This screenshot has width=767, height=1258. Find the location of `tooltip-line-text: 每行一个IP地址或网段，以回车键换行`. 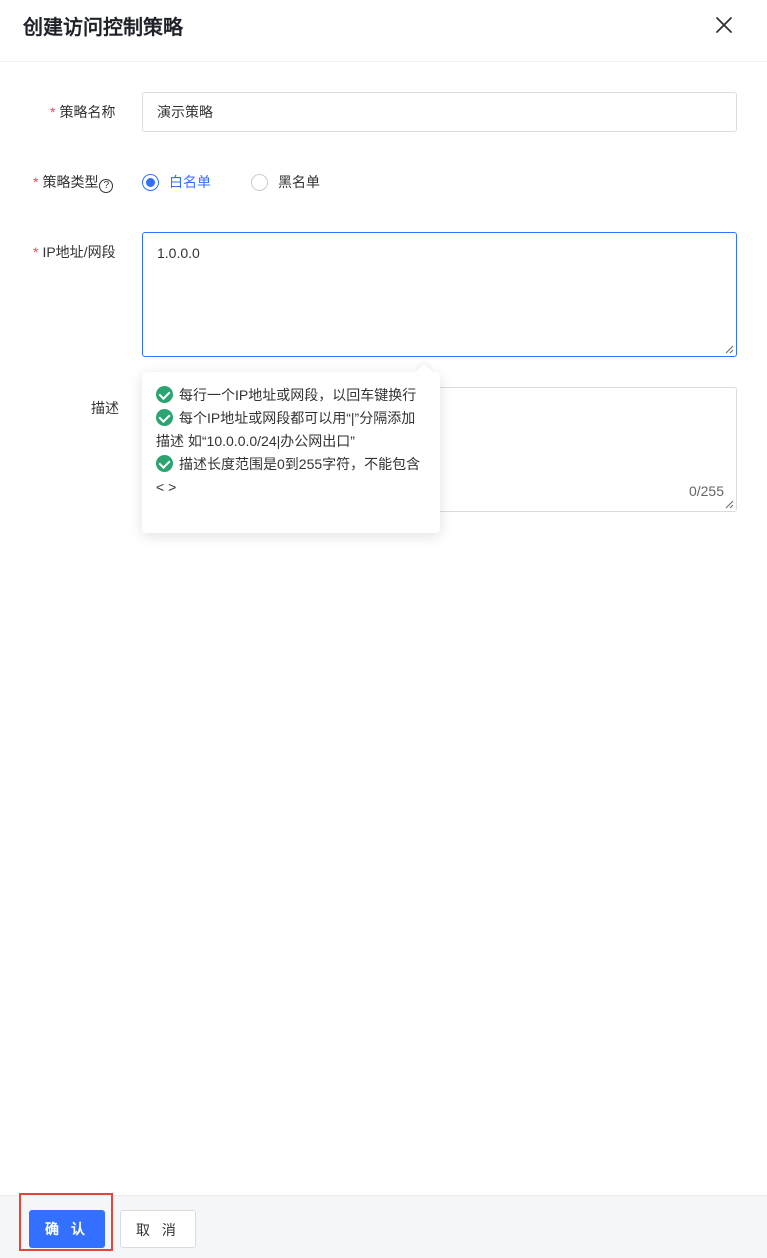

tooltip-line-text: 每行一个IP地址或网段，以回车键换行 is located at coordinates (298, 395).